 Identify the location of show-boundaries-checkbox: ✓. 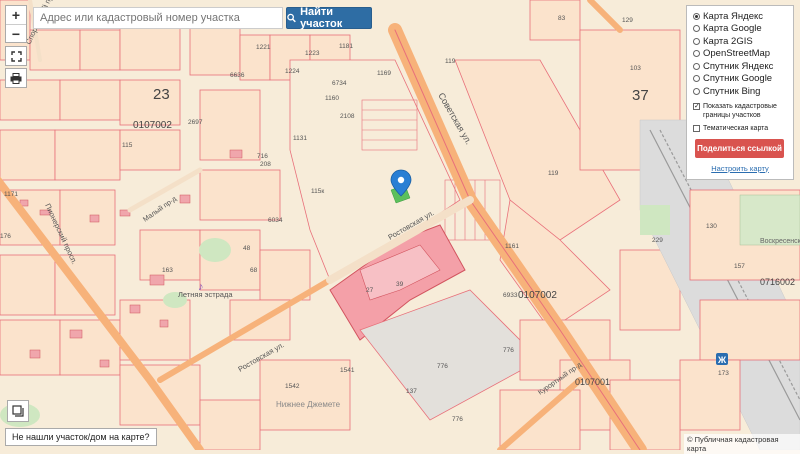
(696, 106).